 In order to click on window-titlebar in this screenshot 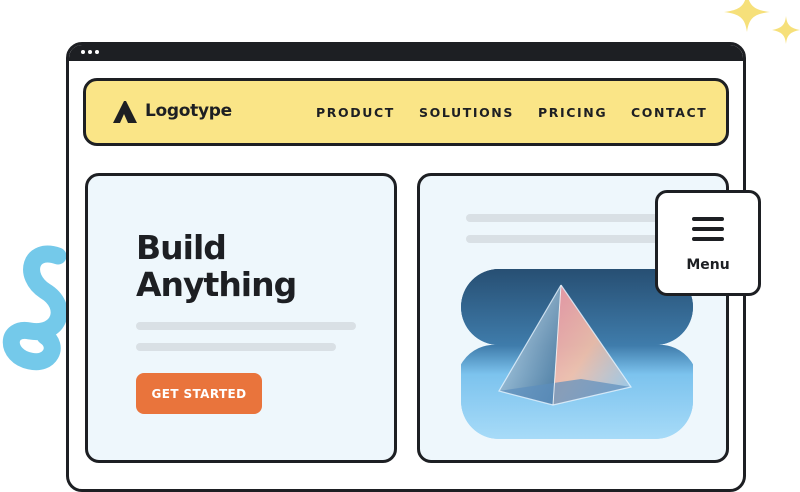, I will do `click(406, 53)`.